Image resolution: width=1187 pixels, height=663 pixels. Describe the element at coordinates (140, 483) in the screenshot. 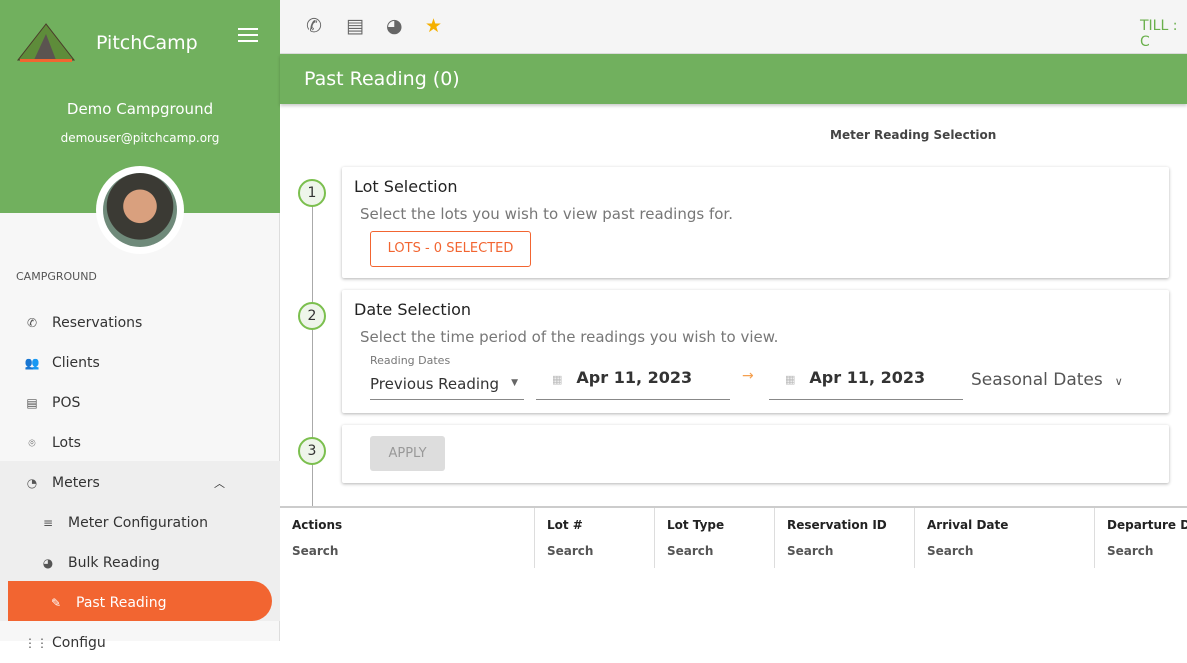

I see `sidebar-item-meters: ◔ Meters ︿` at that location.